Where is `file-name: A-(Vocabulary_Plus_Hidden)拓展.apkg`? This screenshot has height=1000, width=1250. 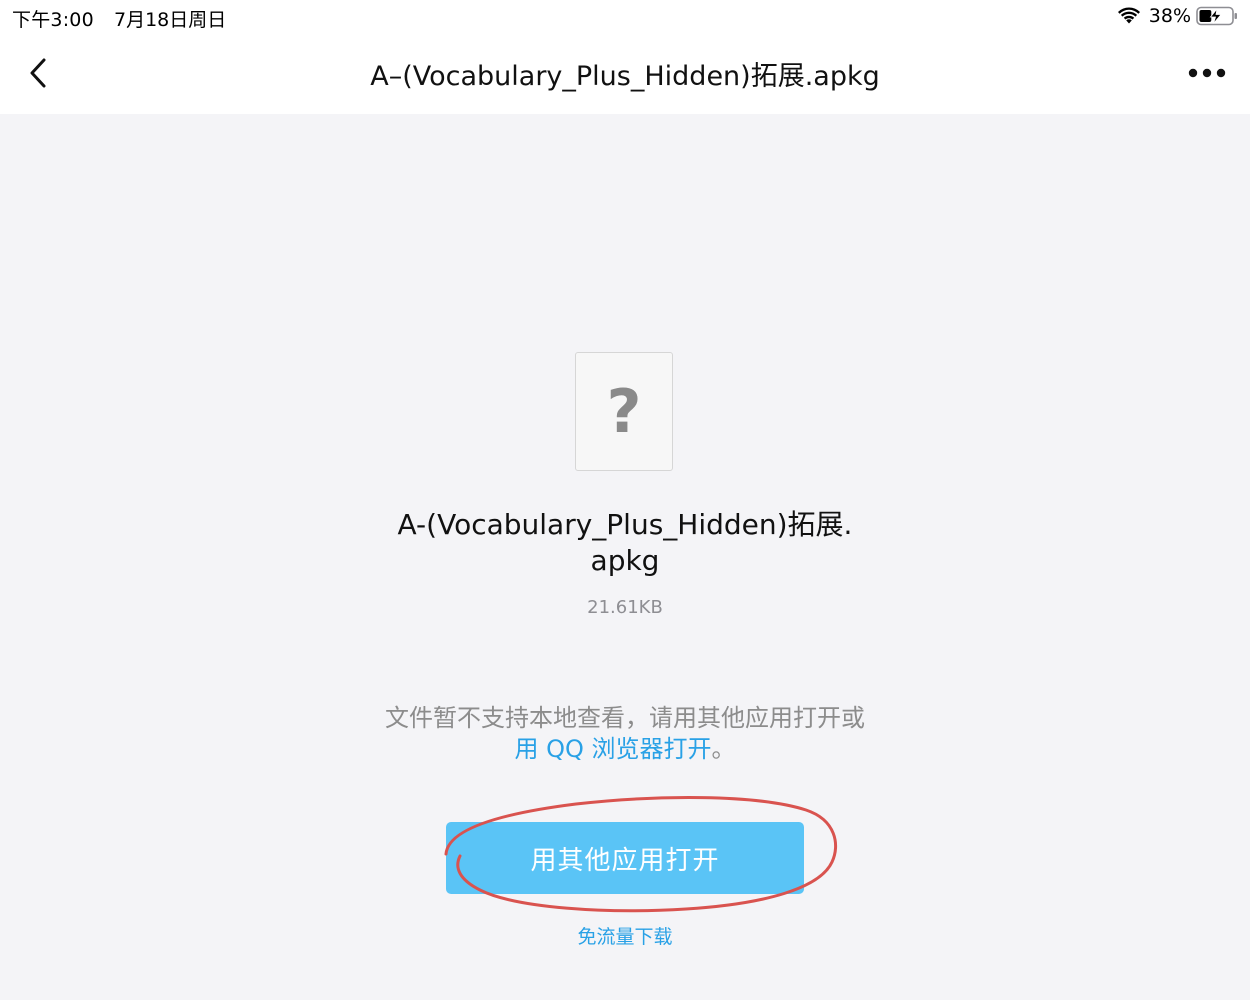 file-name: A-(Vocabulary_Plus_Hidden)拓展.apkg is located at coordinates (625, 542).